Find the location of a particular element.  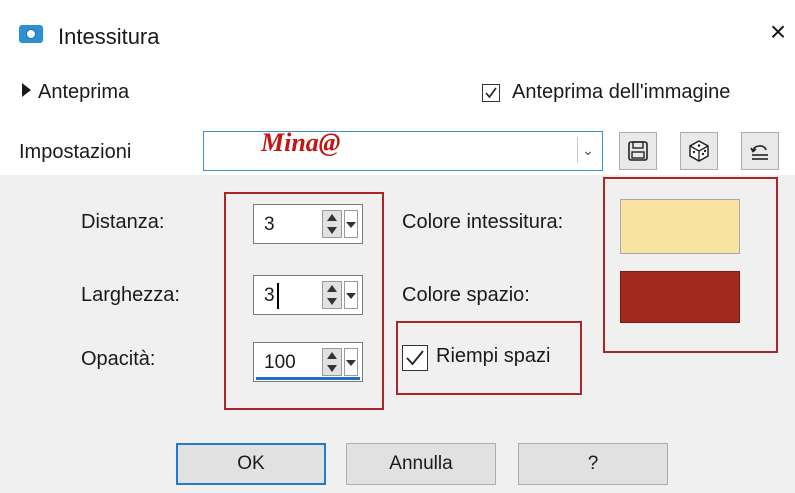

ok-button: OK is located at coordinates (251, 464).